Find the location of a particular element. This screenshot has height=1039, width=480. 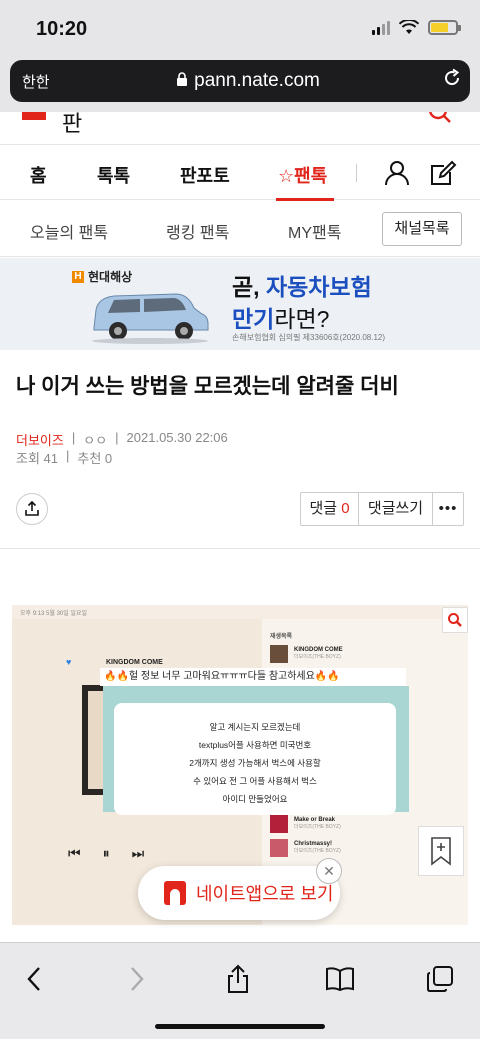

open-in-app-label: 네이트앱으로 보기 is located at coordinates (265, 894).